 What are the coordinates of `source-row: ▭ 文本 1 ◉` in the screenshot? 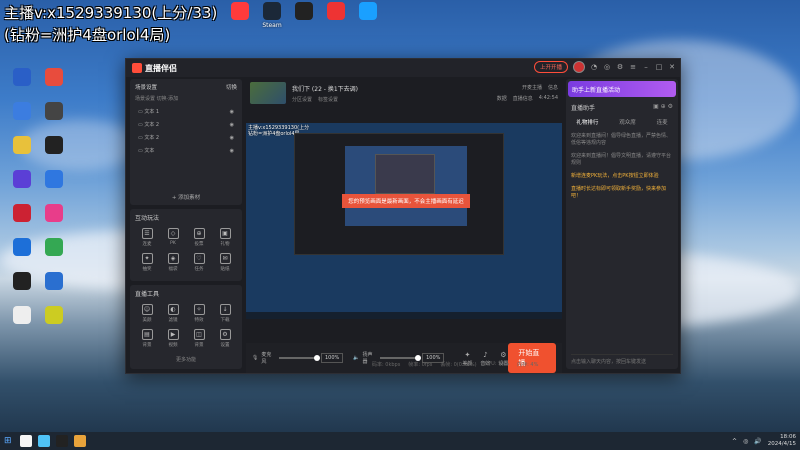 It's located at (186, 111).